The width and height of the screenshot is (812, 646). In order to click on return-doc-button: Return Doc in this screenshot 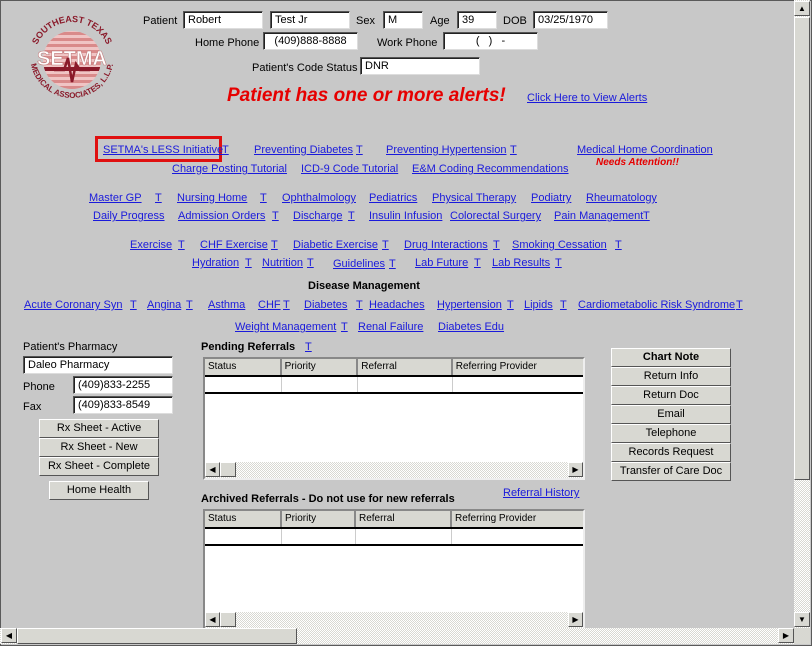, I will do `click(671, 395)`.